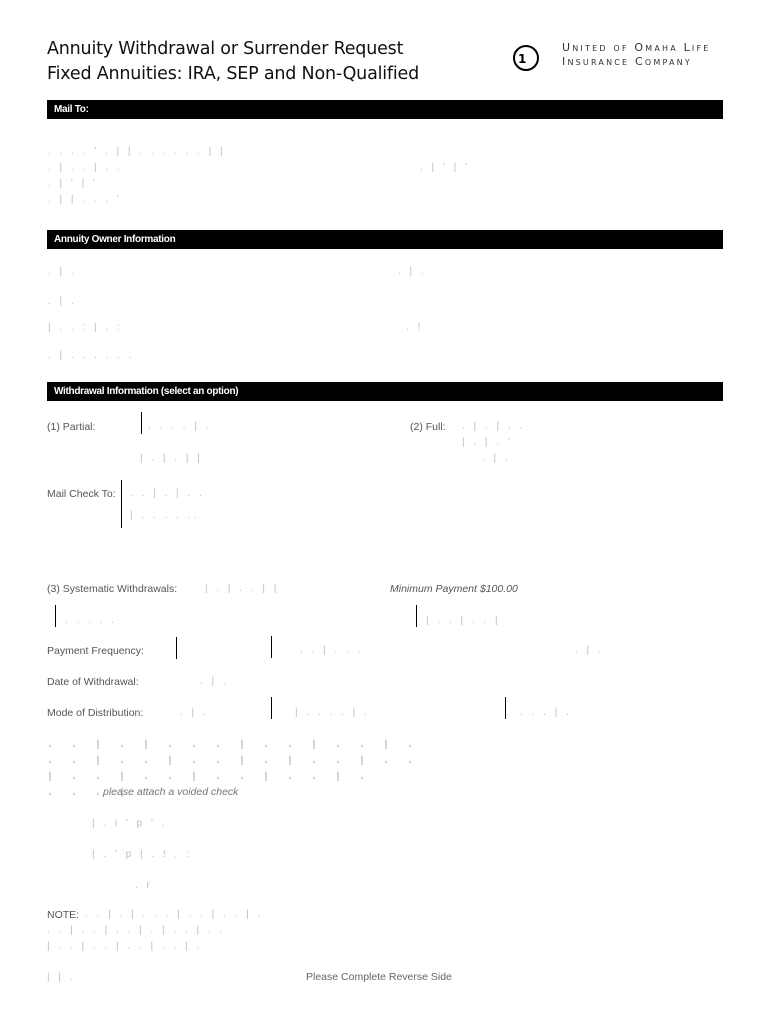  What do you see at coordinates (62, 301) in the screenshot?
I see `owner-address-field: . | .` at bounding box center [62, 301].